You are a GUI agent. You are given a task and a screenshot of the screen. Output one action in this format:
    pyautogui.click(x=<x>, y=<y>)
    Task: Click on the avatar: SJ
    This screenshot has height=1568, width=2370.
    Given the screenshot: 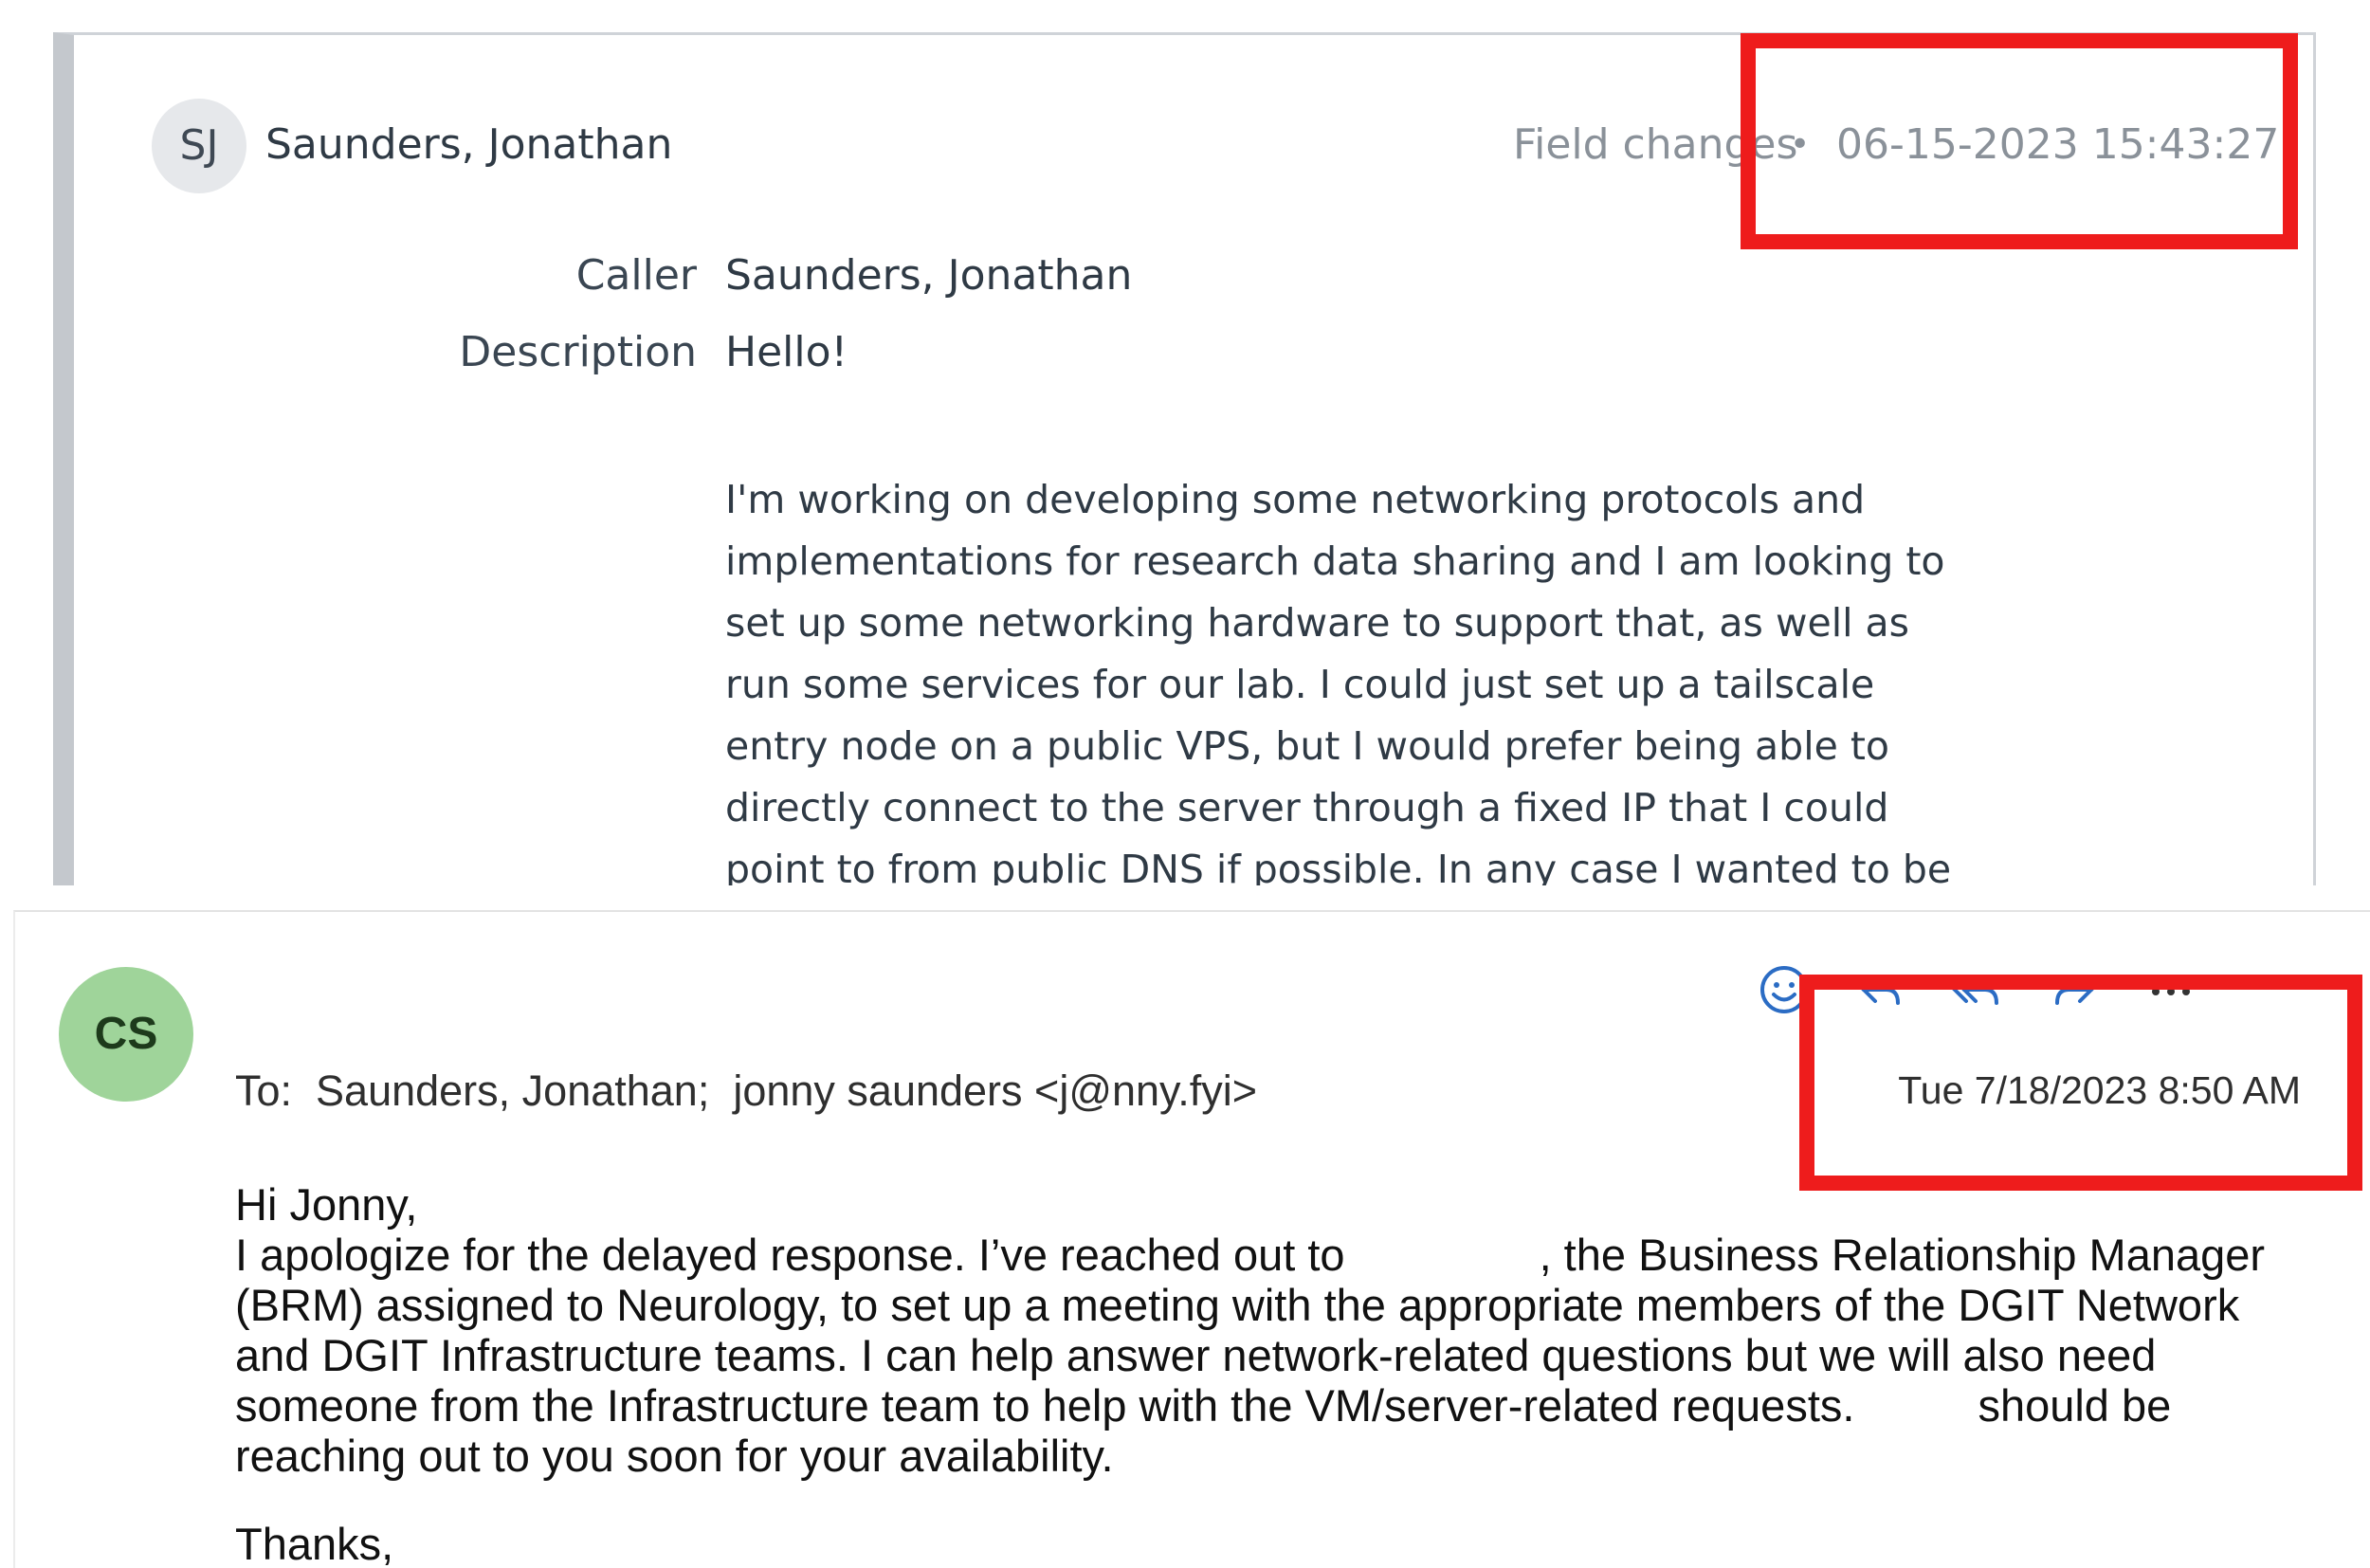 What is the action you would take?
    pyautogui.click(x=199, y=146)
    